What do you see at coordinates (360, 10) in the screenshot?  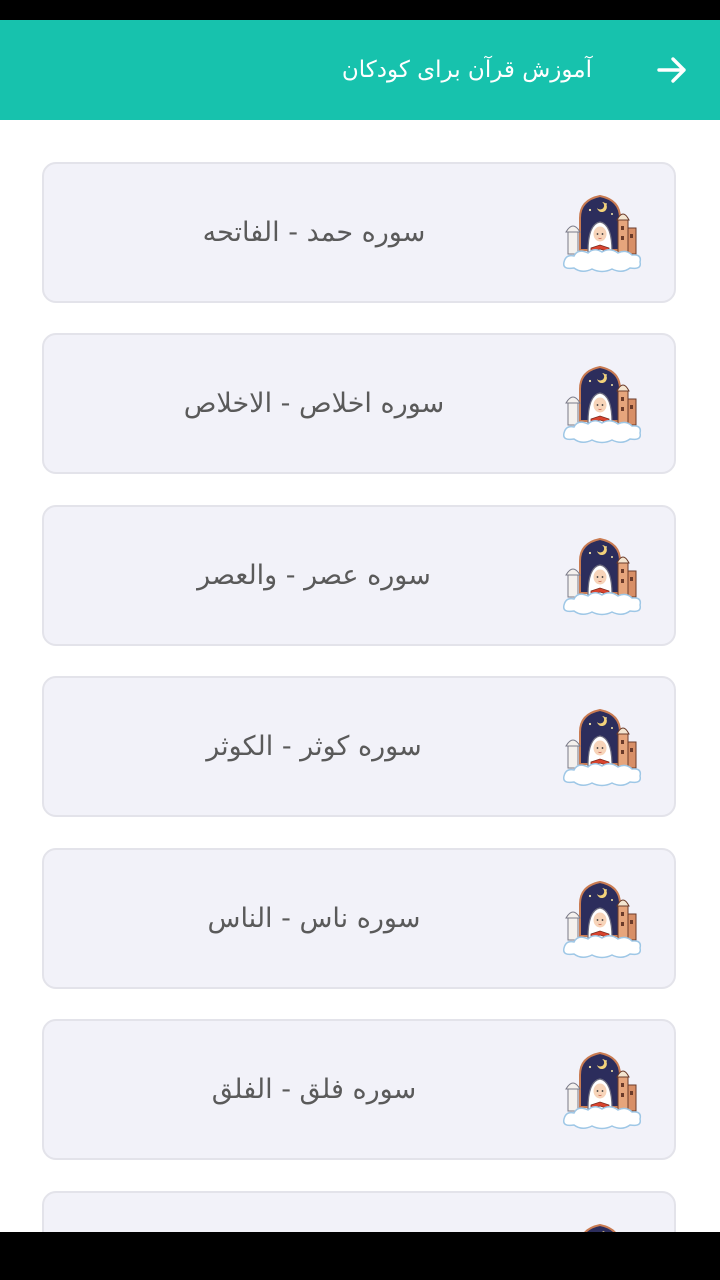 I see `status-bar` at bounding box center [360, 10].